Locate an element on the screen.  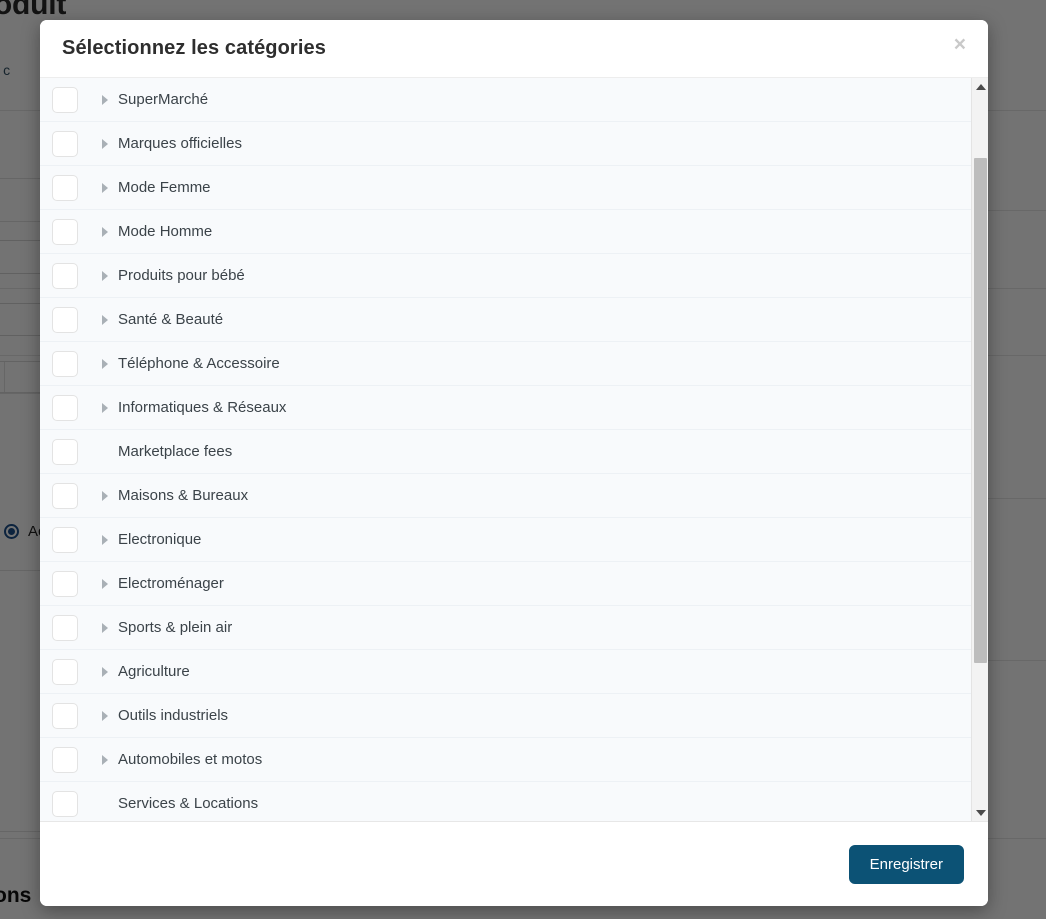
close-icon: × is located at coordinates (960, 44).